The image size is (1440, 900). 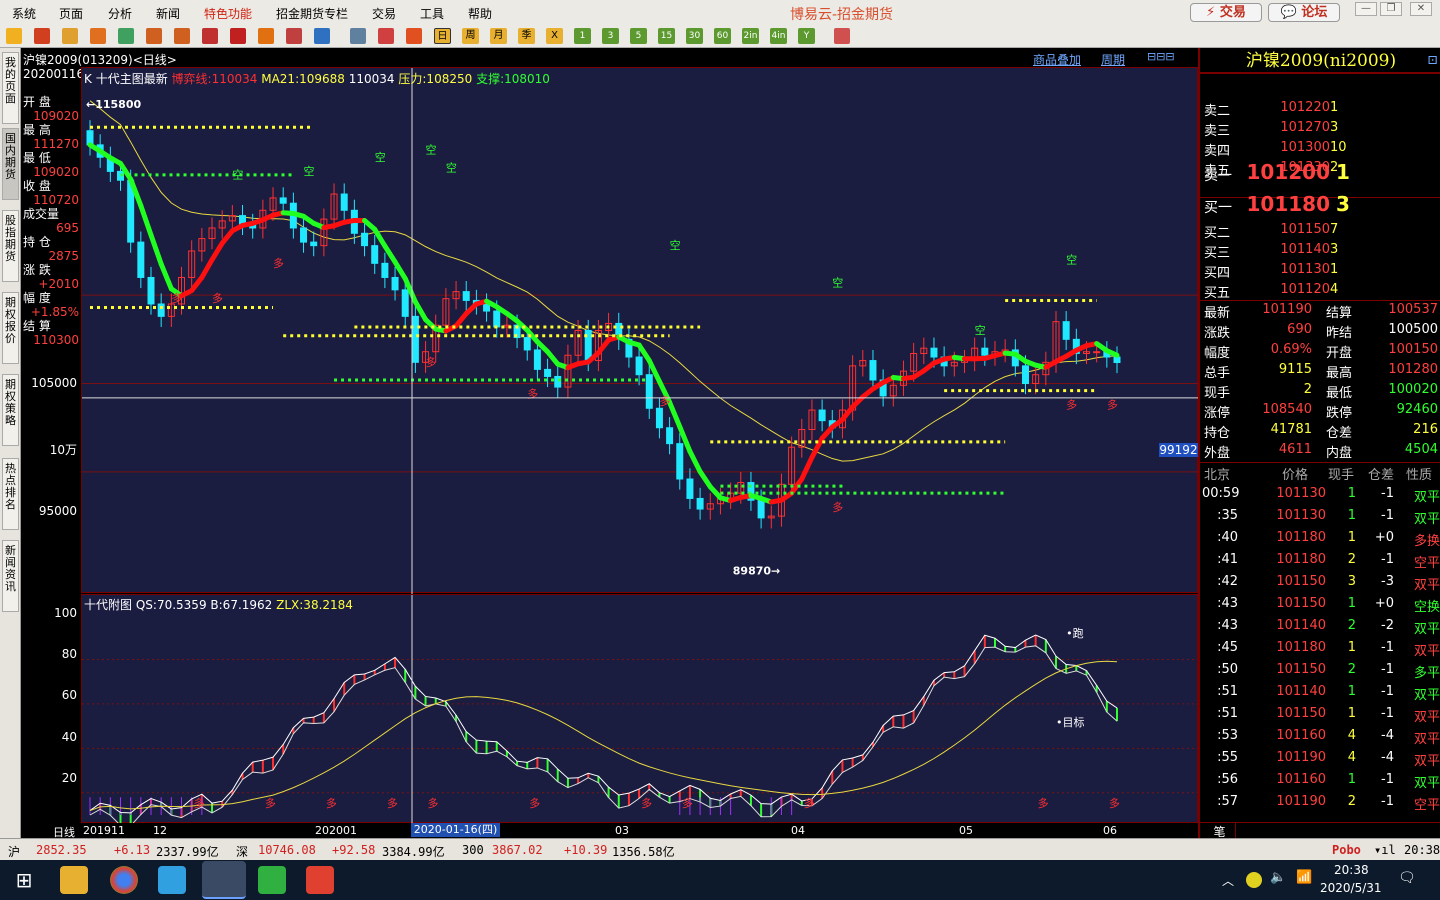 What do you see at coordinates (470, 36) in the screenshot?
I see `period-week: 周` at bounding box center [470, 36].